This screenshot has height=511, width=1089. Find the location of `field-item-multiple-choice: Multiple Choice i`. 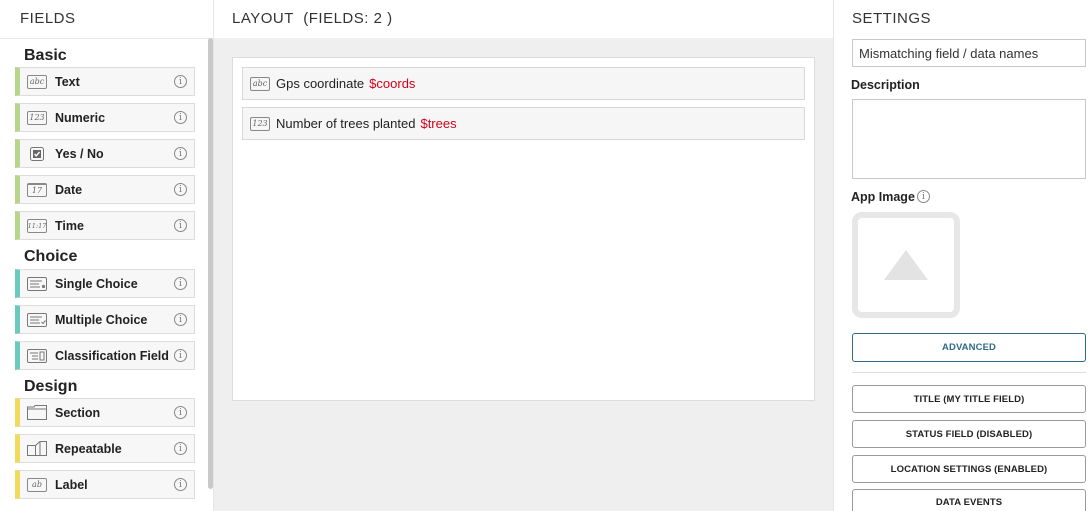

field-item-multiple-choice: Multiple Choice i is located at coordinates (105, 319).